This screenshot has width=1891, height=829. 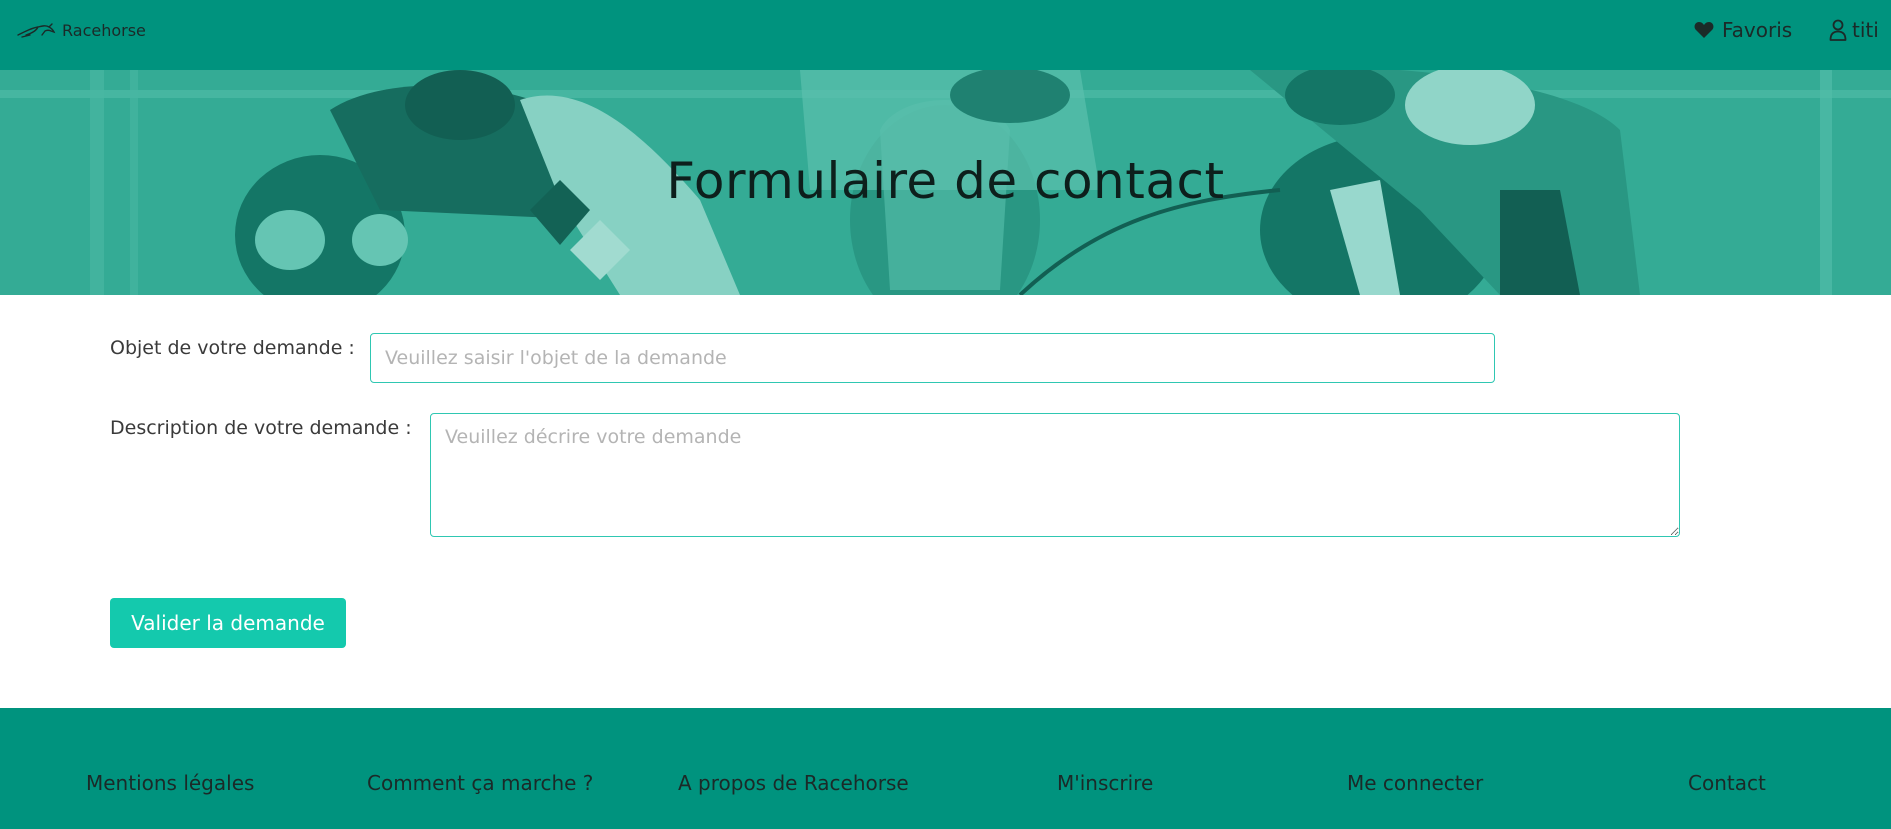 What do you see at coordinates (104, 30) in the screenshot?
I see `brand-name: Racehorse` at bounding box center [104, 30].